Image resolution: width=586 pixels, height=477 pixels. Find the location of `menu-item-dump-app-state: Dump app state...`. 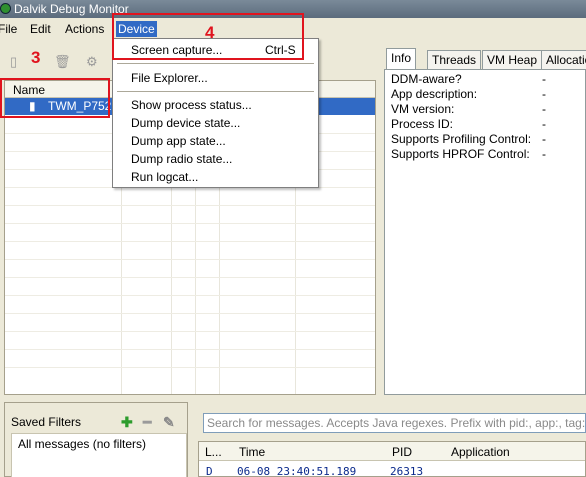

menu-item-dump-app-state: Dump app state... is located at coordinates (215, 141).